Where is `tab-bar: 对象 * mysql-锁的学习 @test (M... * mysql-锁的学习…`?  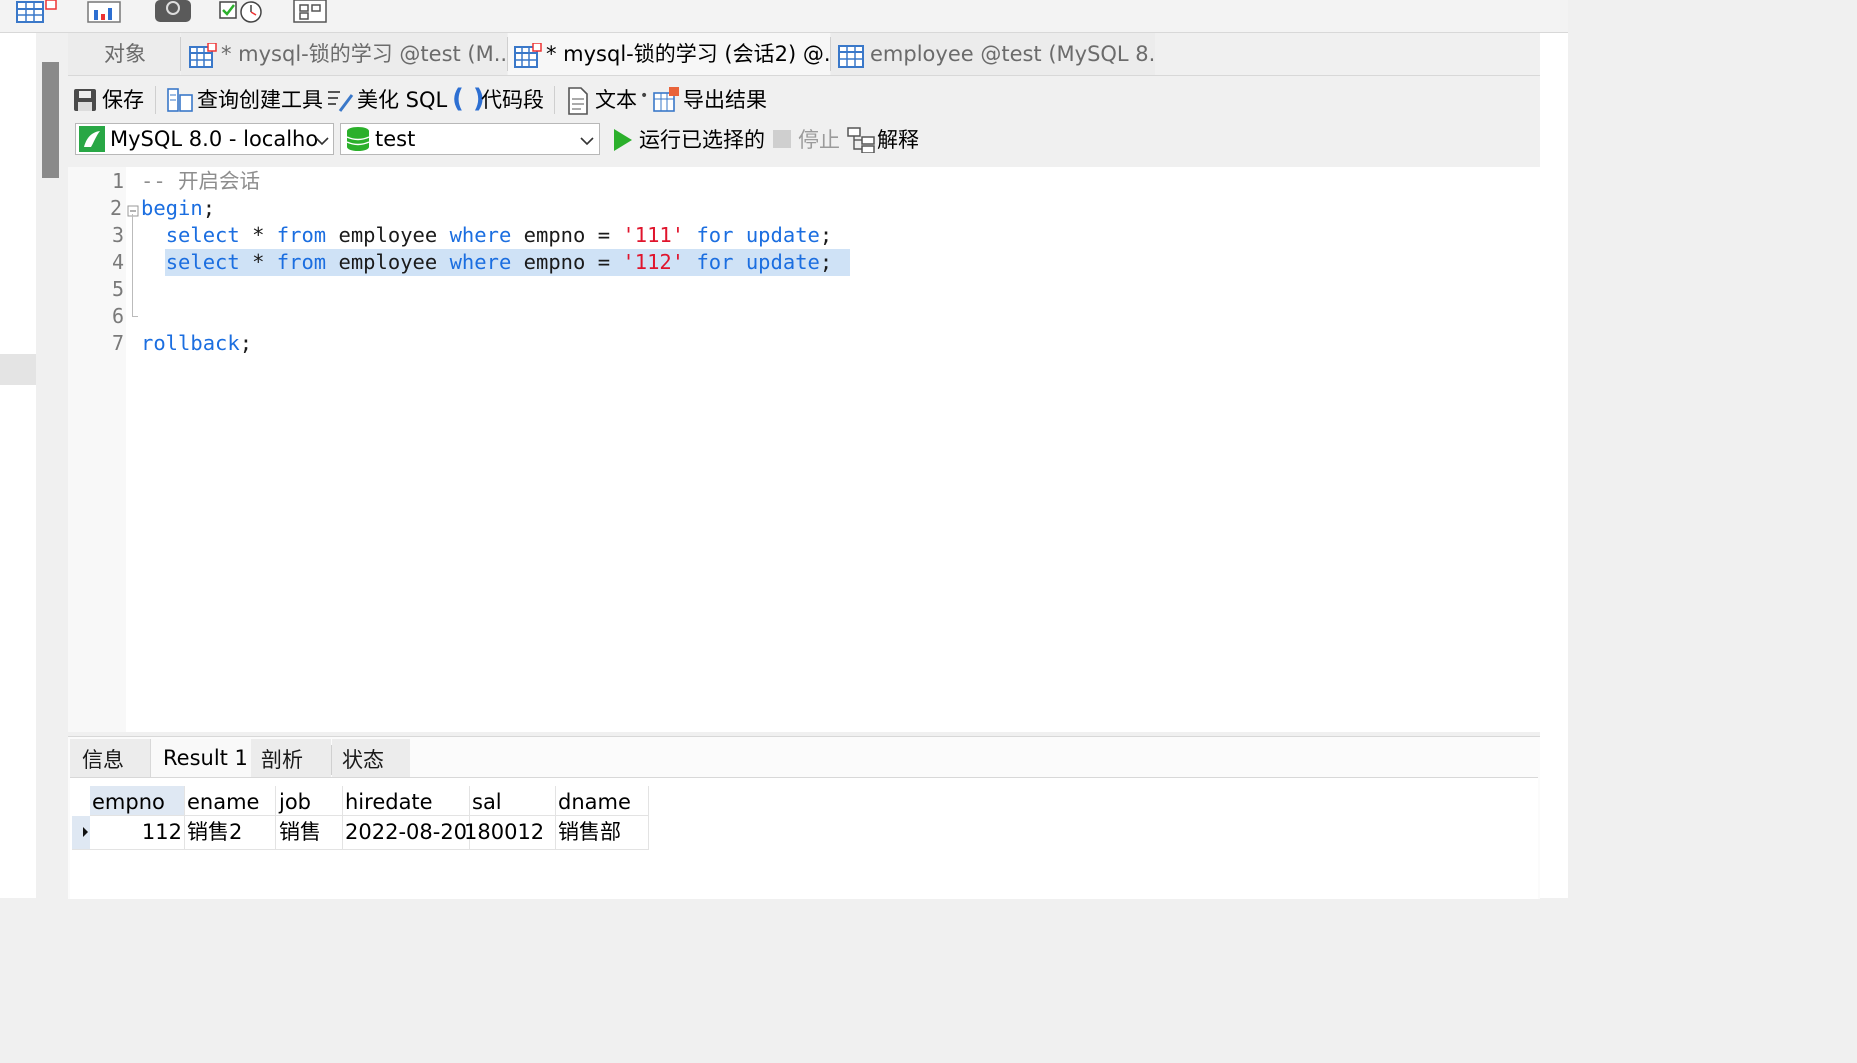
tab-bar: 对象 * mysql-锁的学习 @test (M... * mysql-锁的学习… is located at coordinates (804, 54).